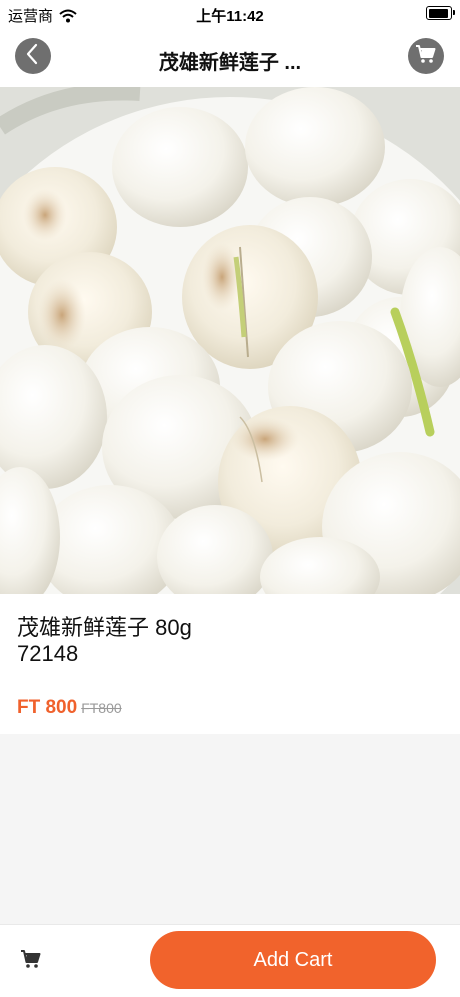 The image size is (460, 997). I want to click on status-time: 上午11:42, so click(230, 16).